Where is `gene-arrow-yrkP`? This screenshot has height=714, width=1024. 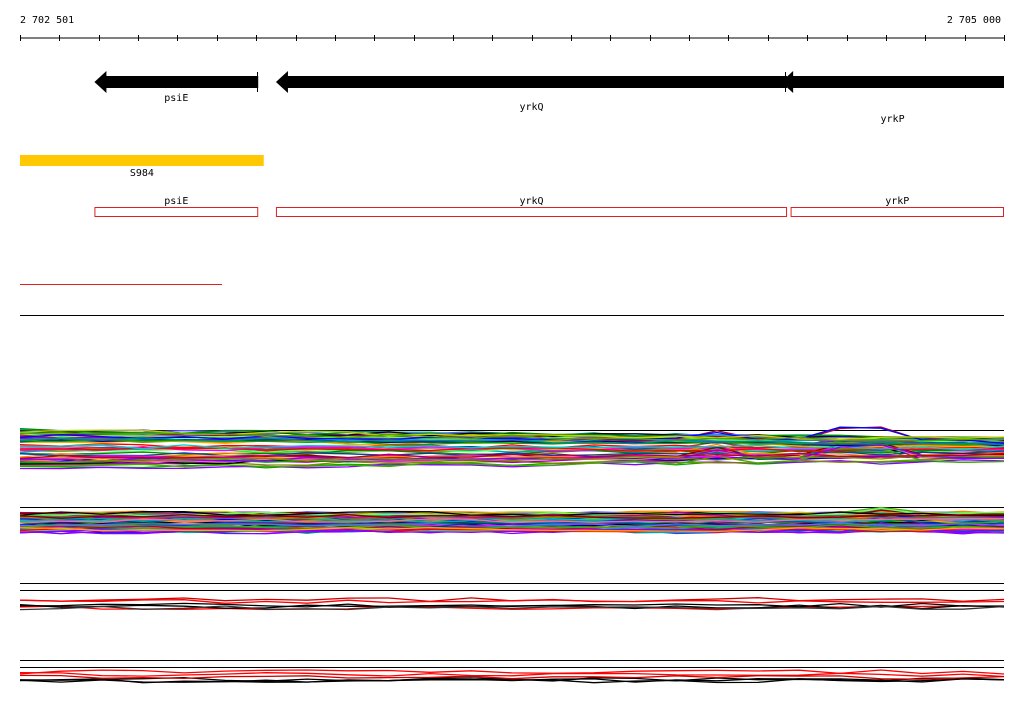 gene-arrow-yrkP is located at coordinates (892, 82).